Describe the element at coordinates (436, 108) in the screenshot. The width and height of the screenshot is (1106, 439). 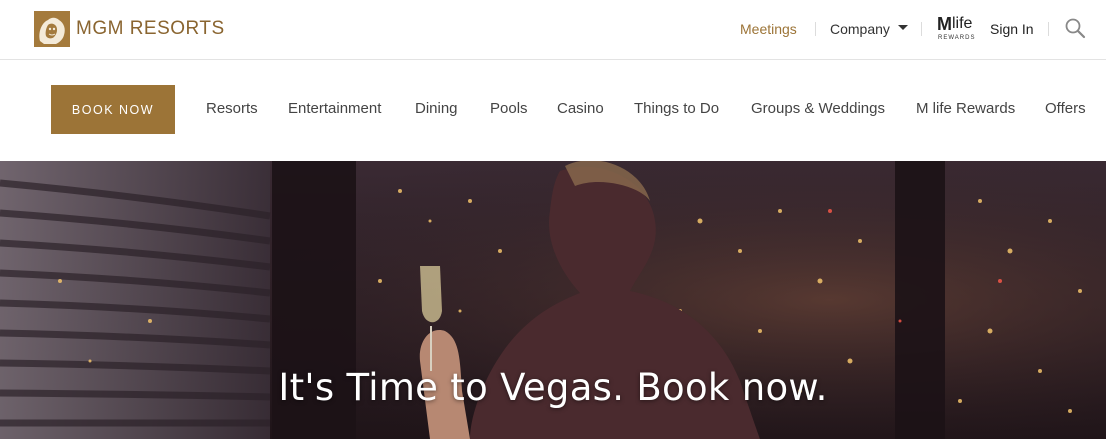
I see `nav-item-dining: Dining` at that location.